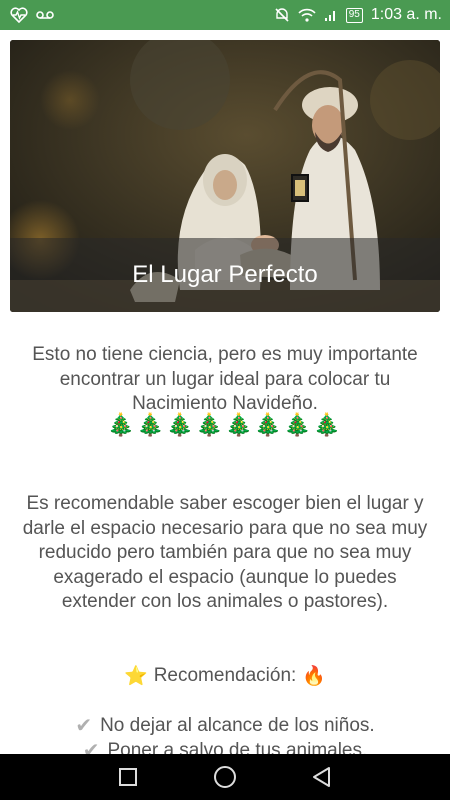  I want to click on status-bar: 95 1:03 a. m., so click(225, 15).